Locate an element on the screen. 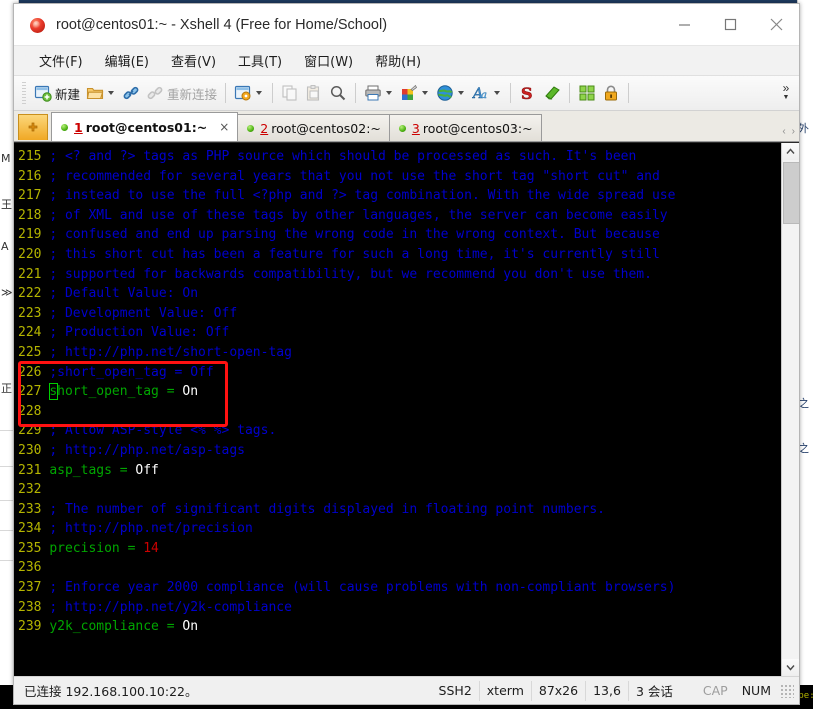 The height and width of the screenshot is (709, 813). session-manager-button is located at coordinates (249, 93).